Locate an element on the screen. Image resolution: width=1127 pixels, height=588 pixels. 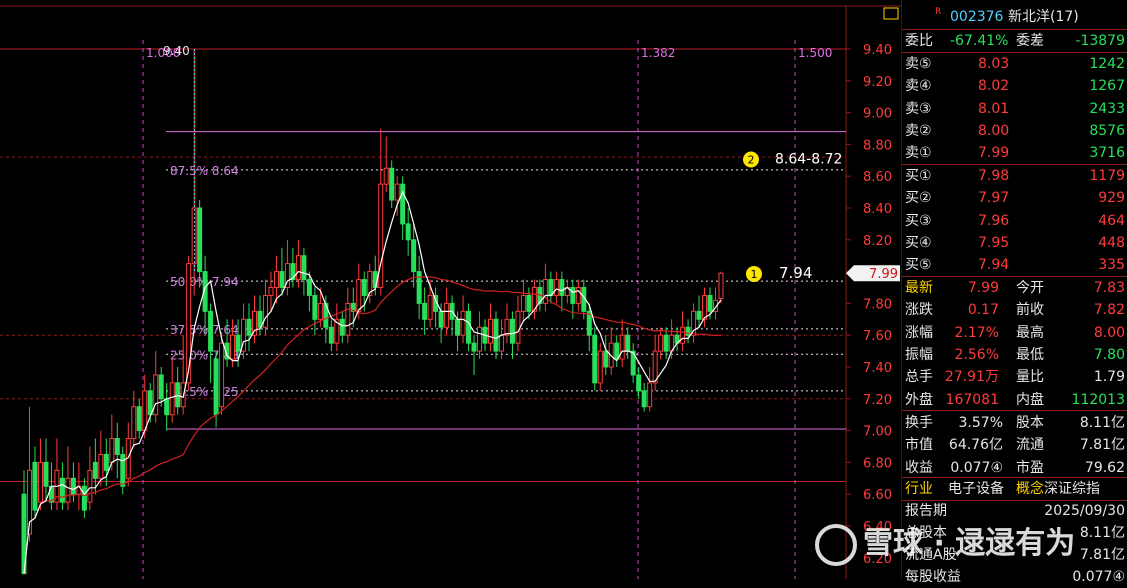
sell-row: 卖② 8.00 8576 is located at coordinates (1014, 131).